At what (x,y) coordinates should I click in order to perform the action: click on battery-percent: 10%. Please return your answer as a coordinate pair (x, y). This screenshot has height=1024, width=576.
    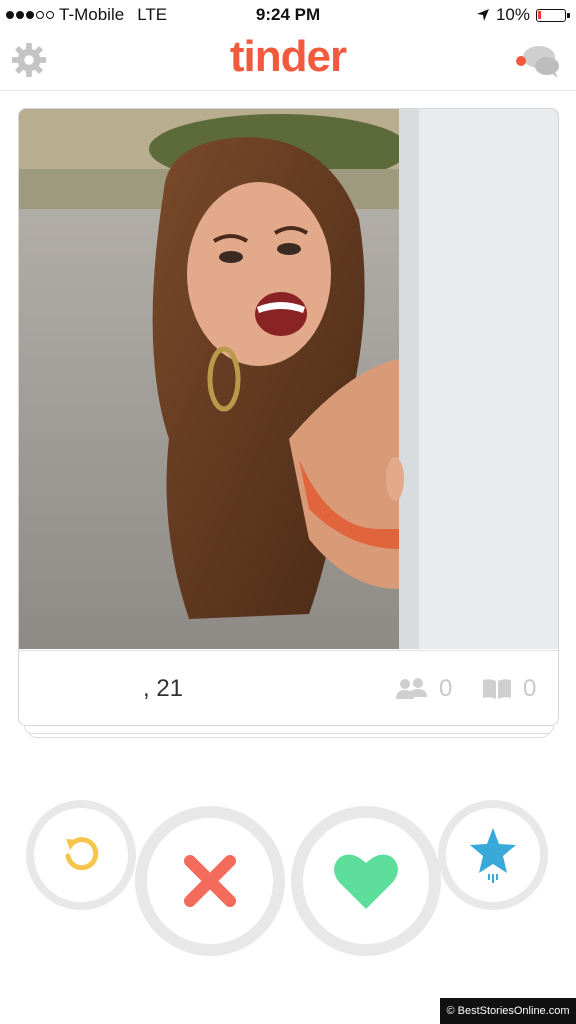
    Looking at the image, I should click on (512, 14).